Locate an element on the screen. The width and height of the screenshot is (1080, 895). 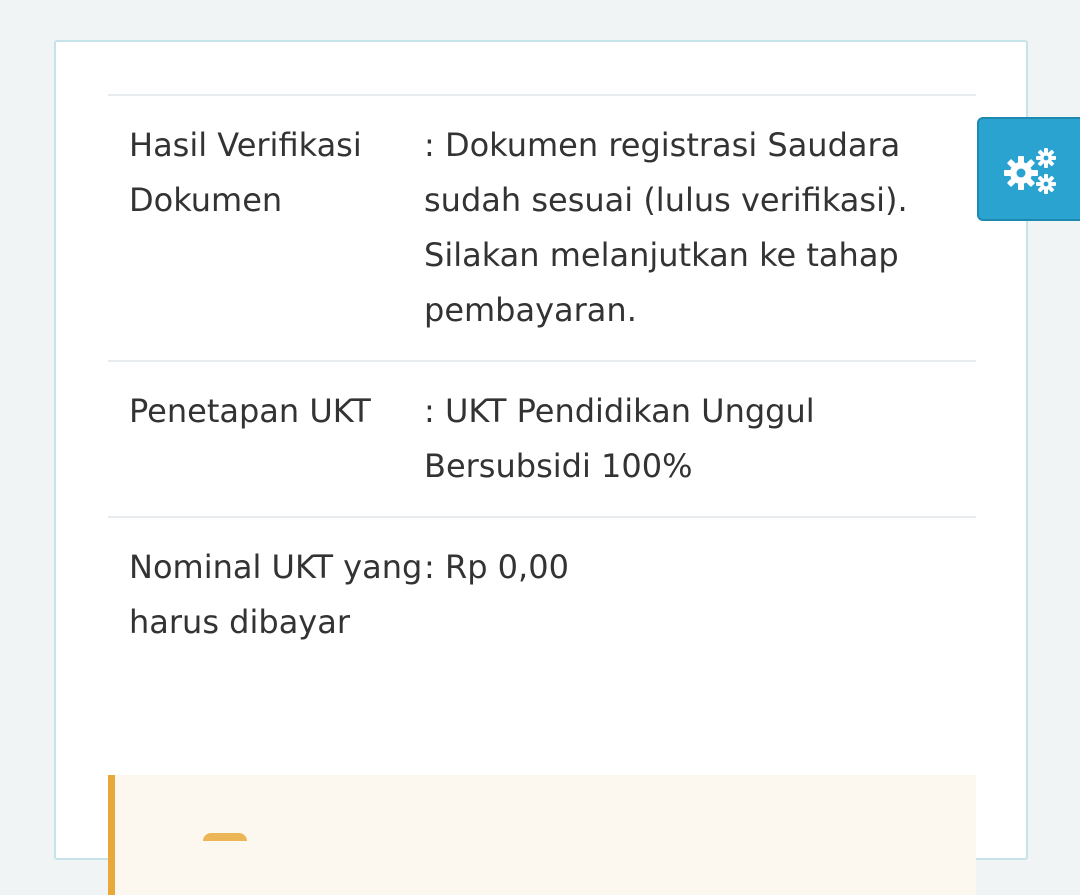
row-label: Nominal UKT yang harus dibayar is located at coordinates (266, 594).